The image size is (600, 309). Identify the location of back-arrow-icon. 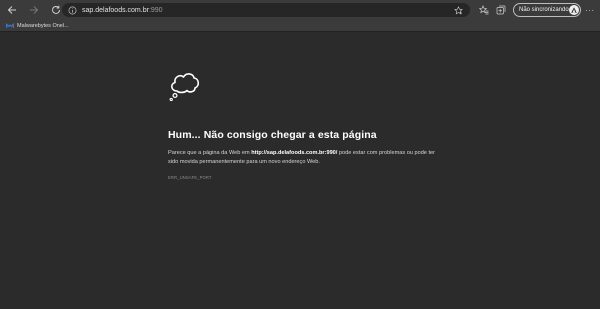
(11, 10).